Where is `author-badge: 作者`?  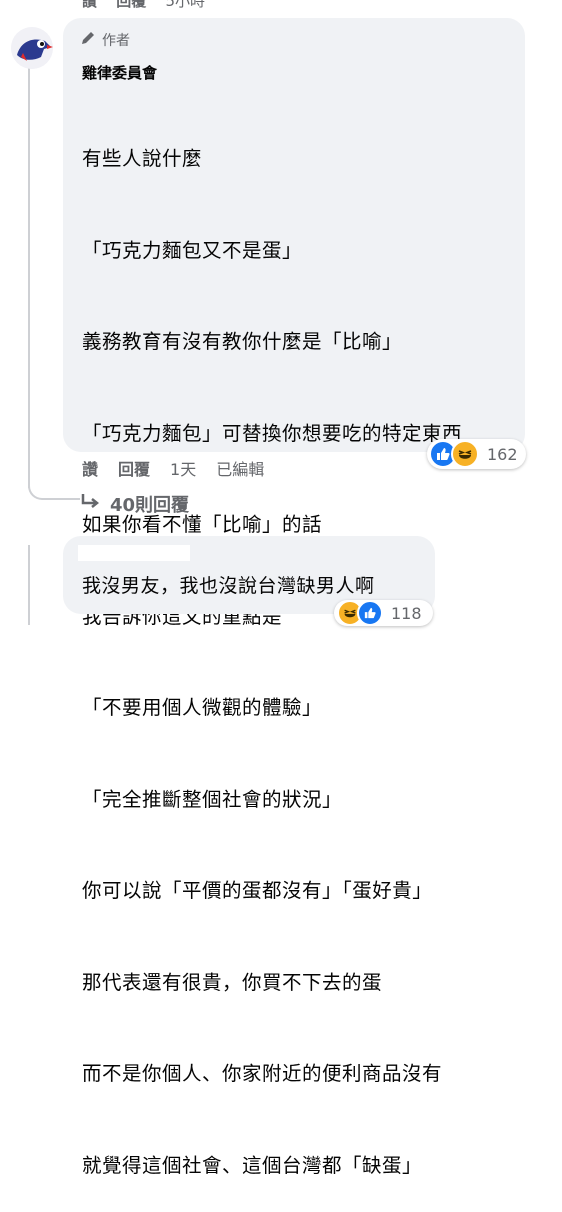
author-badge: 作者 is located at coordinates (105, 40).